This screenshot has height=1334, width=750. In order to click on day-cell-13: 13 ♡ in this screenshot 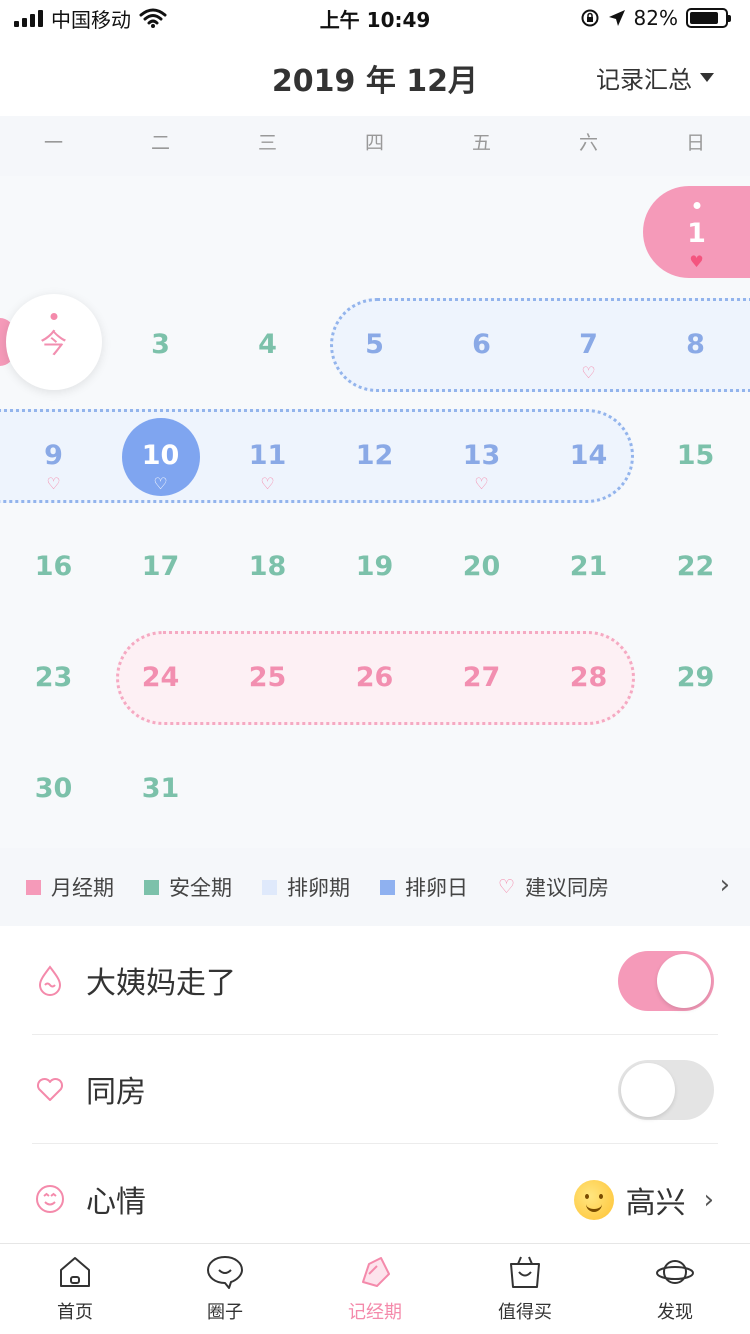, I will do `click(481, 455)`.